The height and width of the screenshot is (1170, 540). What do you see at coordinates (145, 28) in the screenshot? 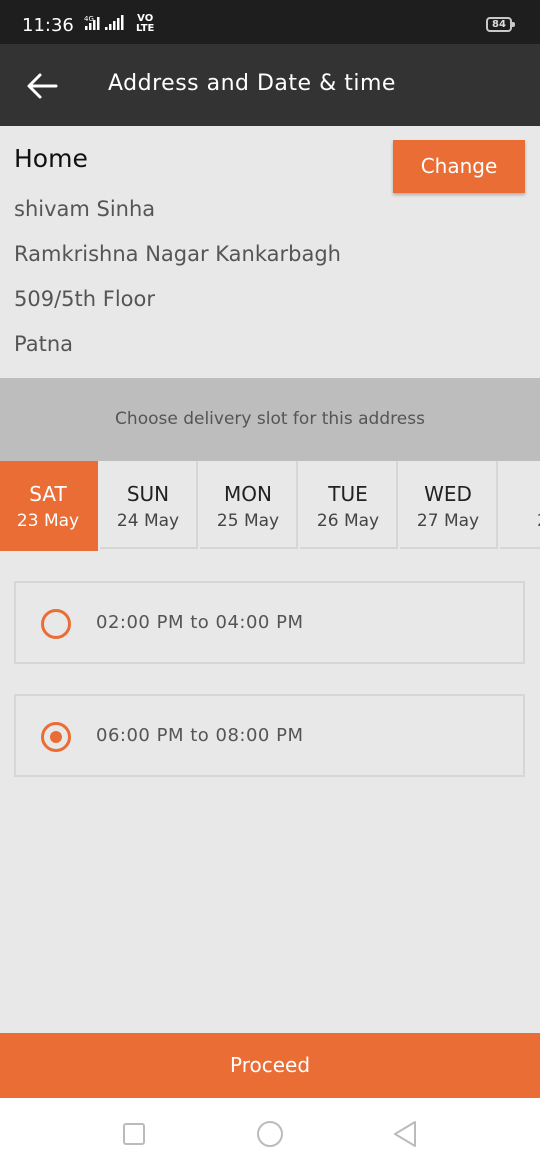
I see `volte-bottom-label: LTE` at bounding box center [145, 28].